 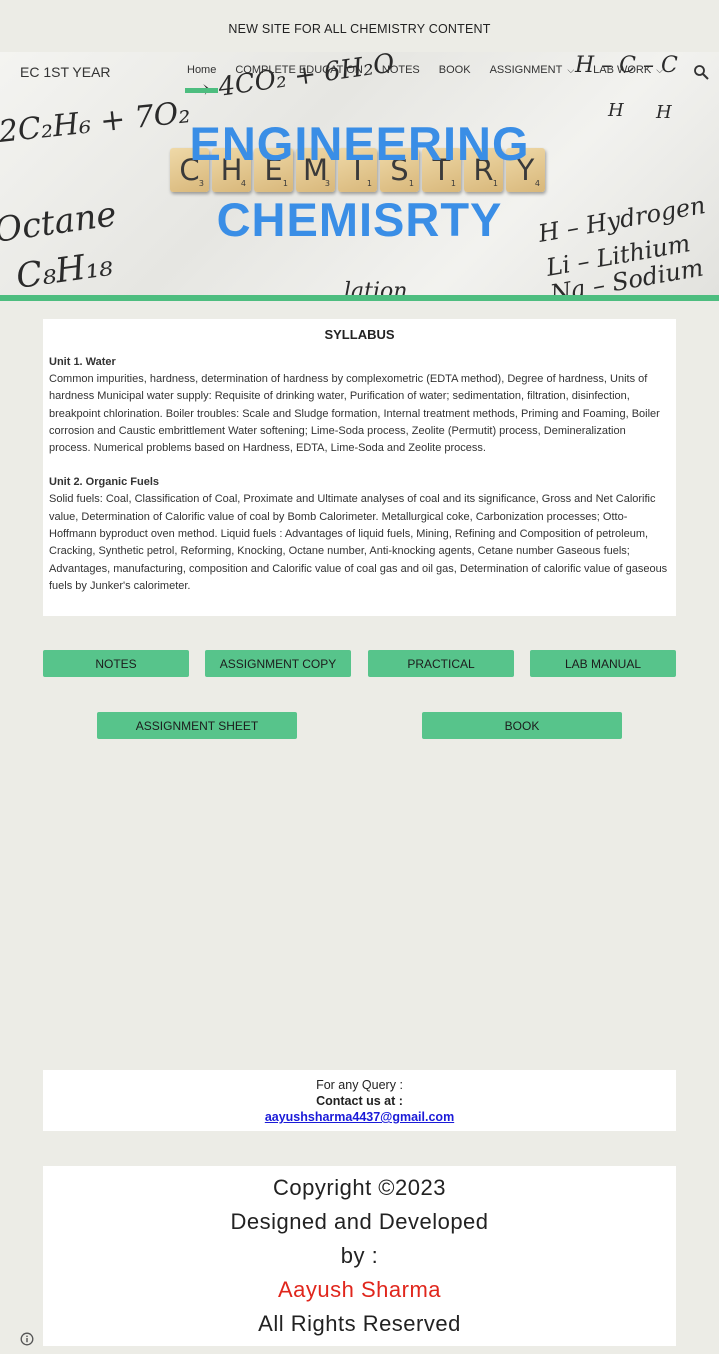 I want to click on unit-title: Unit 1. Water, so click(x=82, y=362).